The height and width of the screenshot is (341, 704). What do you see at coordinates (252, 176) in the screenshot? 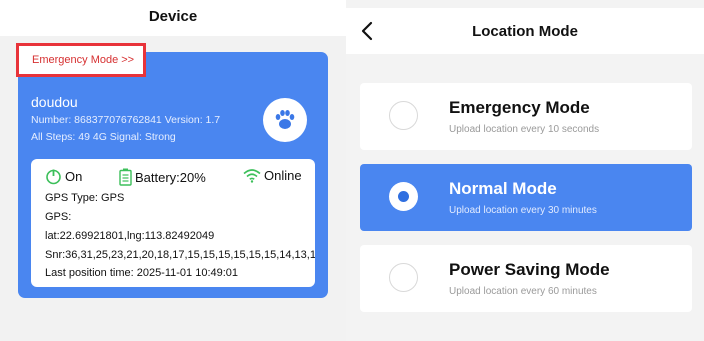
I see `wifi-icon` at bounding box center [252, 176].